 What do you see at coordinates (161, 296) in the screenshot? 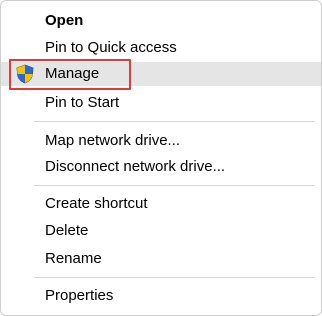
I see `menu-item-properties: Properties` at bounding box center [161, 296].